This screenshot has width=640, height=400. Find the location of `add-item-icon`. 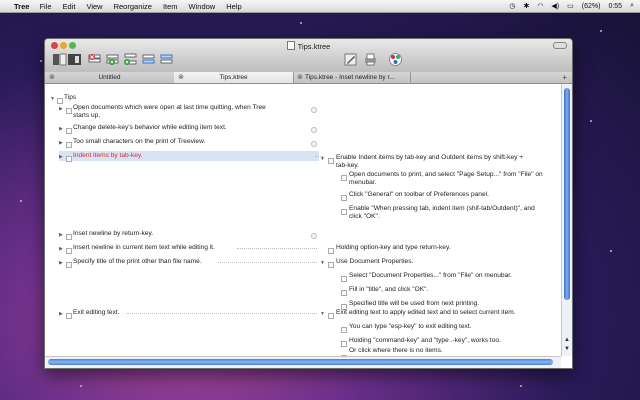

add-item-icon is located at coordinates (112, 59).